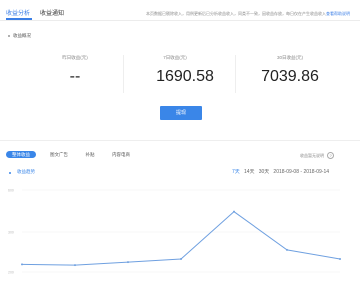  Describe the element at coordinates (181, 113) in the screenshot. I see `withdraw-button: 提现` at that location.